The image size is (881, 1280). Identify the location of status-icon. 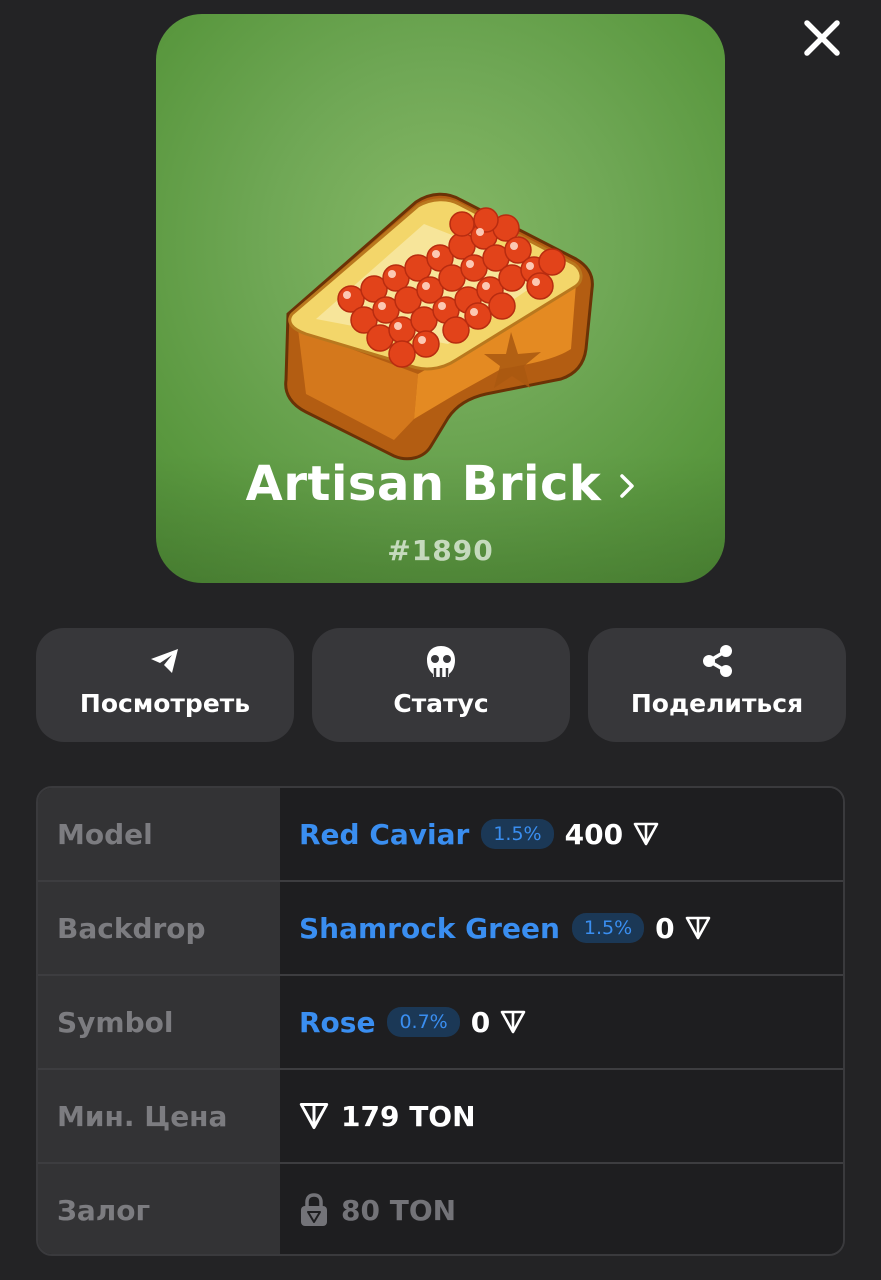
(441, 661).